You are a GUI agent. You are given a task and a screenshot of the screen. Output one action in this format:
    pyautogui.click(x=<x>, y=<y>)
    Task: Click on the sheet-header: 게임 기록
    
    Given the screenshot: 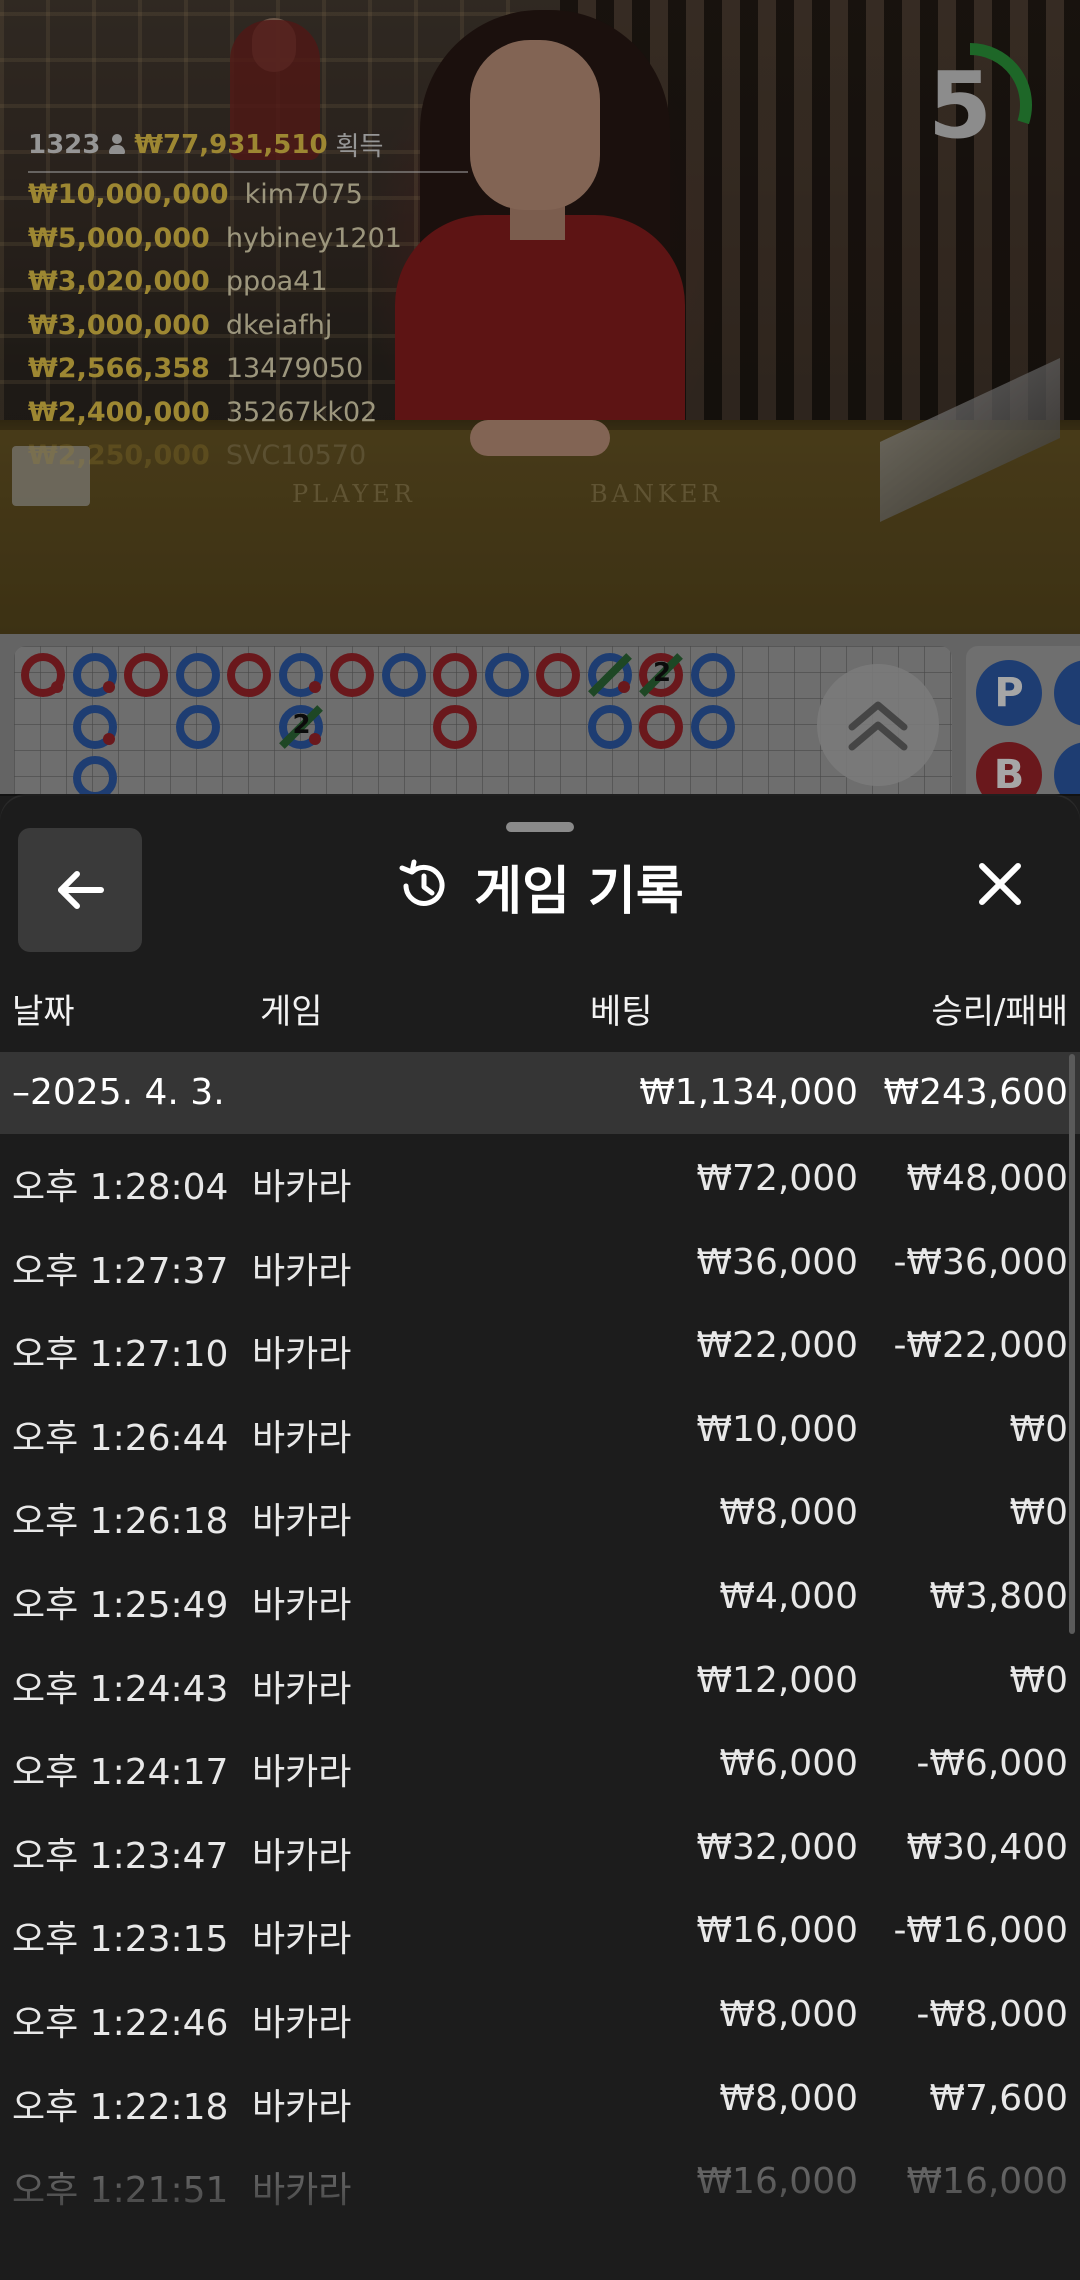 What is the action you would take?
    pyautogui.click(x=540, y=886)
    